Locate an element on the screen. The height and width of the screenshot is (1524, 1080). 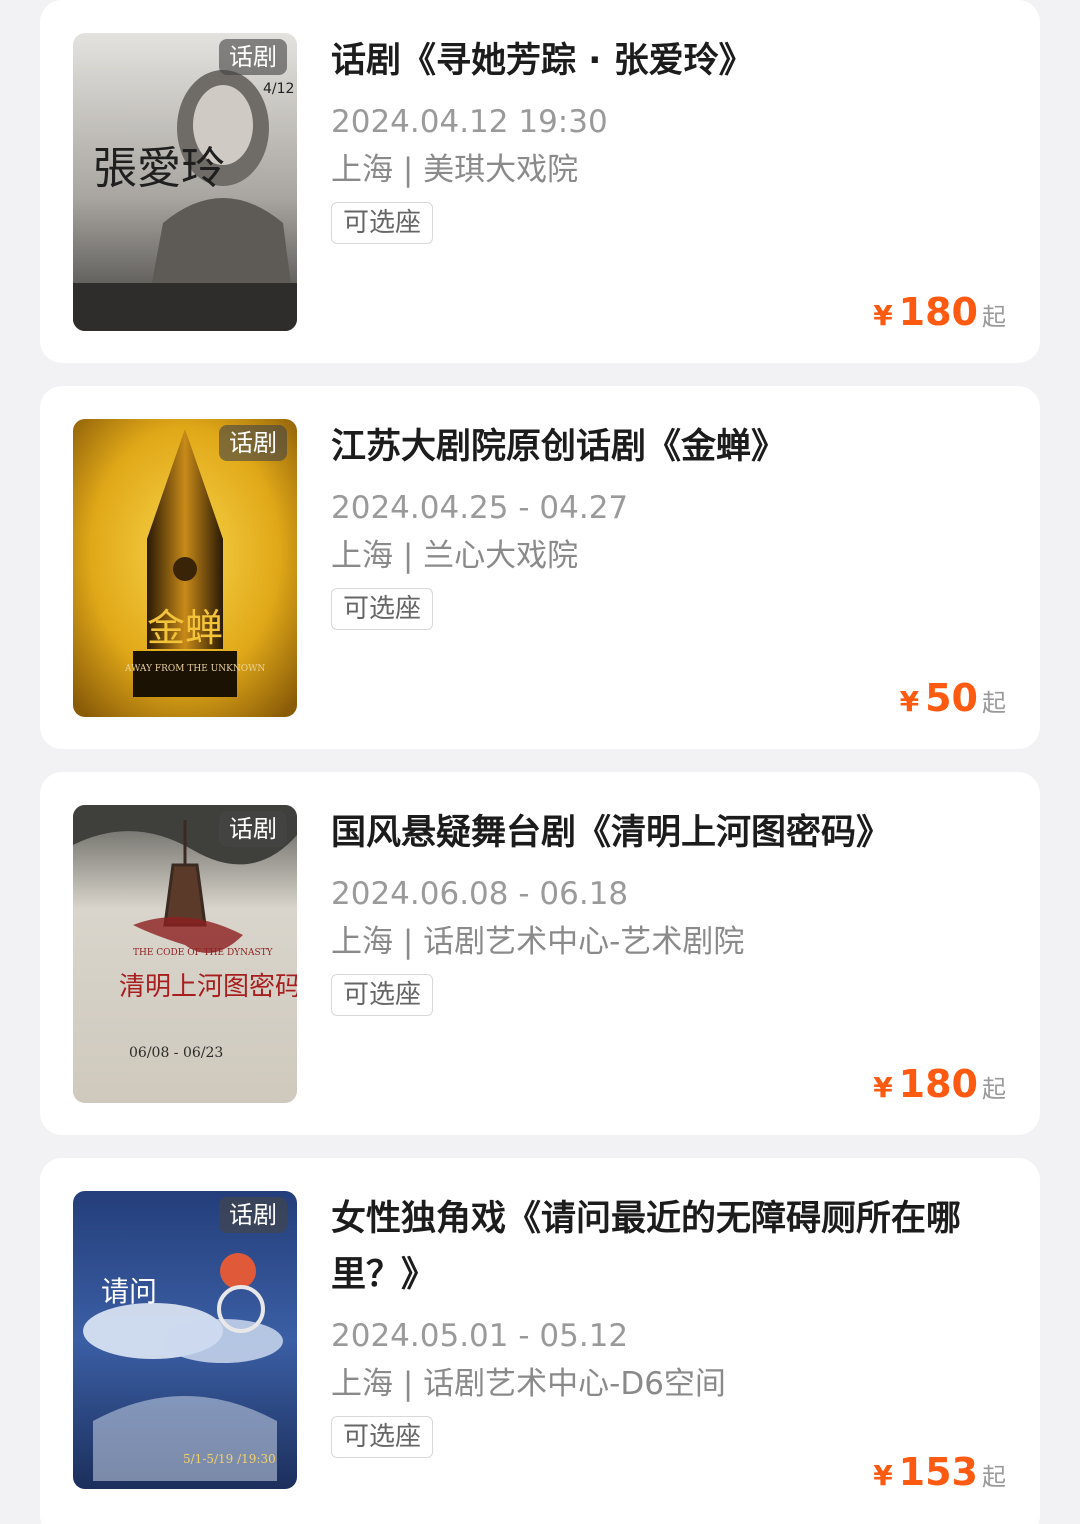
poster-image: 金蝉 AWAY FROM THE UNKNOWN is located at coordinates (185, 568).